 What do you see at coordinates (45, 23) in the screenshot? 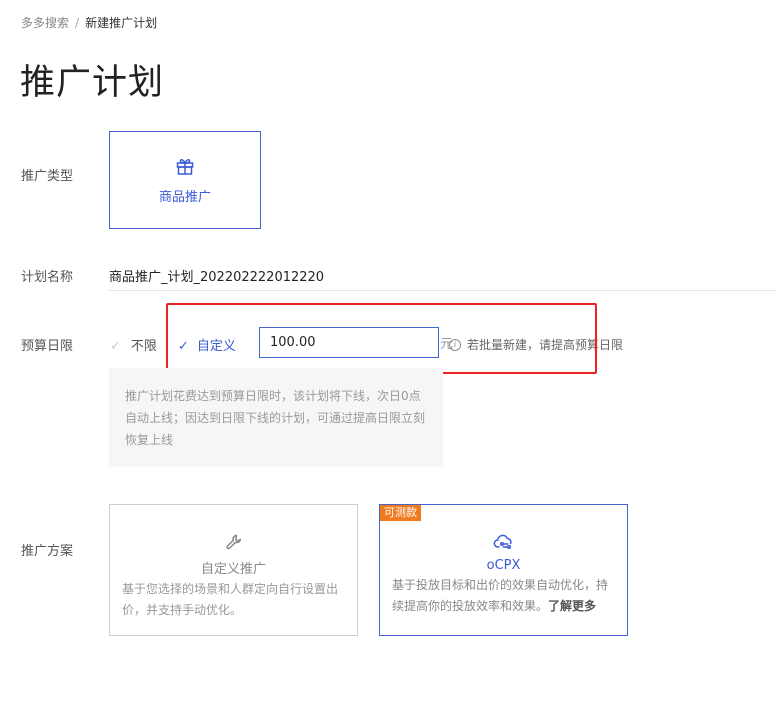
I see `breadcrumb-parent: 多多搜索` at bounding box center [45, 23].